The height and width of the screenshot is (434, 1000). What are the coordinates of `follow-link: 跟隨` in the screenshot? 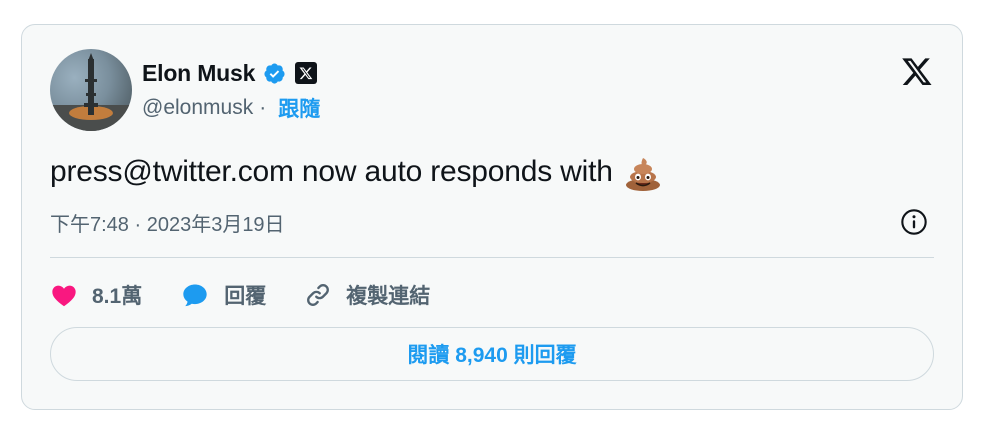 It's located at (299, 108).